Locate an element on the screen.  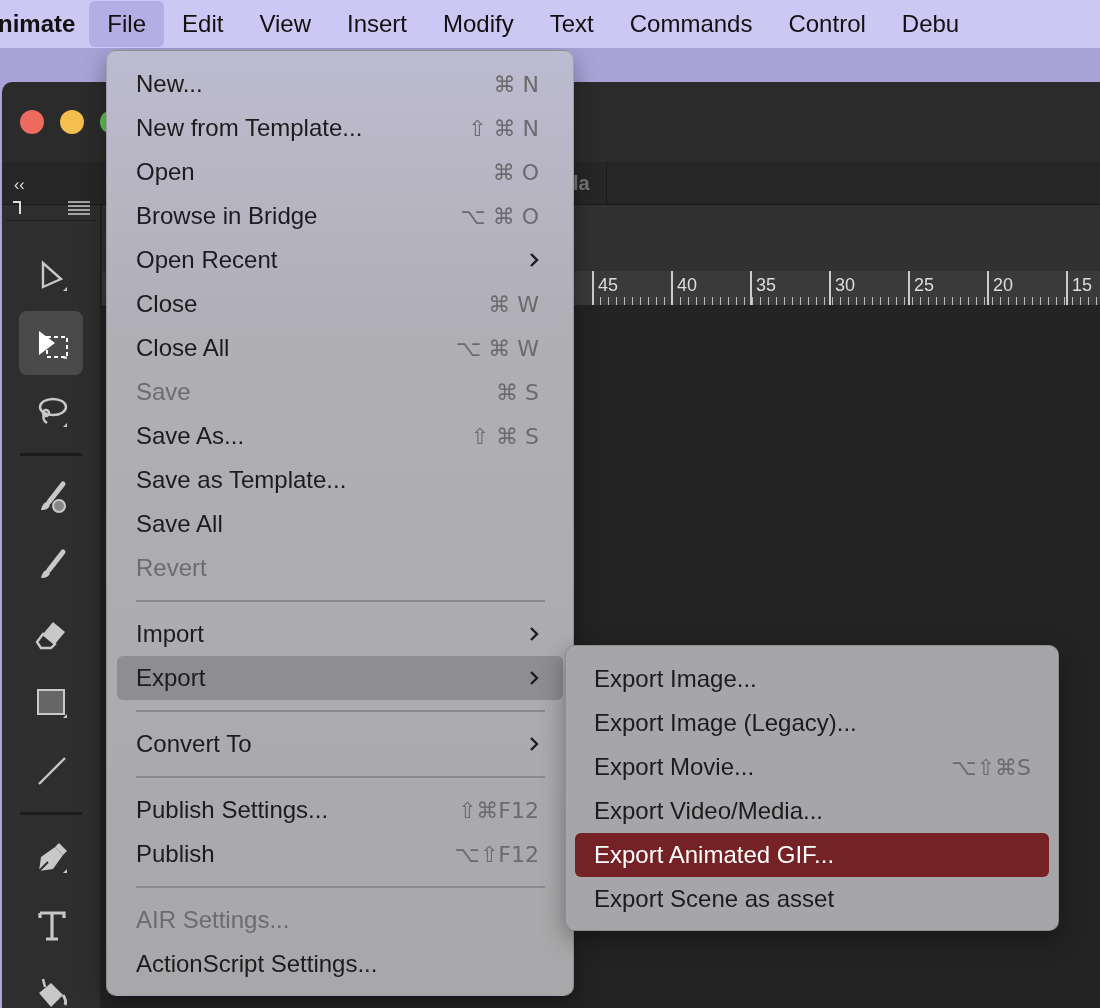
menu-bar-item: File is located at coordinates (127, 24).